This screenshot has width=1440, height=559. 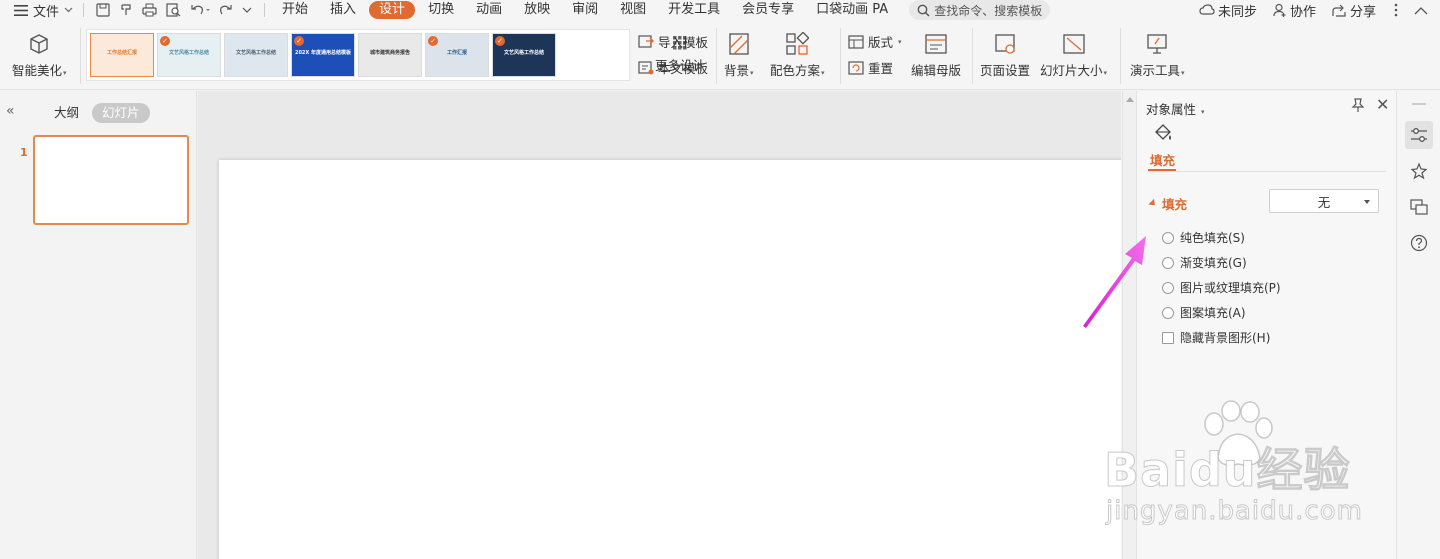 I want to click on template-title: 文艺风格工作总结, so click(x=523, y=53).